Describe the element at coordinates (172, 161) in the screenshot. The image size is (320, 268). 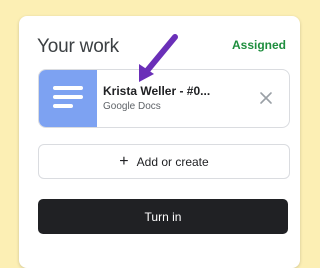
I see `add-or-create-label: Add or create` at that location.